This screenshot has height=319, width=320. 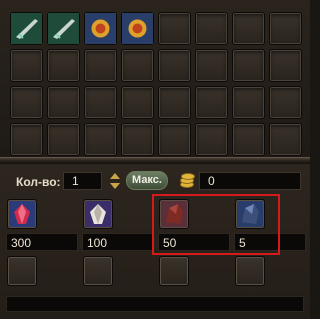 I want to click on offer-value: 300, so click(x=42, y=242).